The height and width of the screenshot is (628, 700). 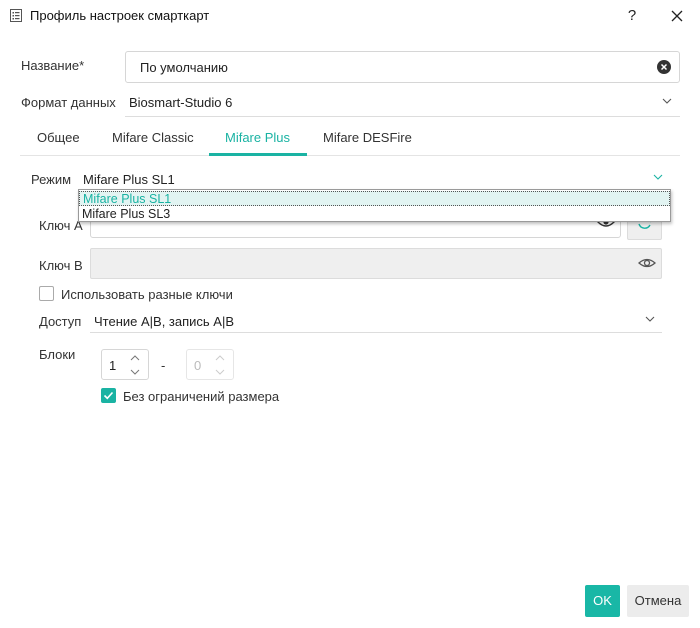 What do you see at coordinates (129, 179) in the screenshot?
I see `mode-value: Mifare Plus SL1` at bounding box center [129, 179].